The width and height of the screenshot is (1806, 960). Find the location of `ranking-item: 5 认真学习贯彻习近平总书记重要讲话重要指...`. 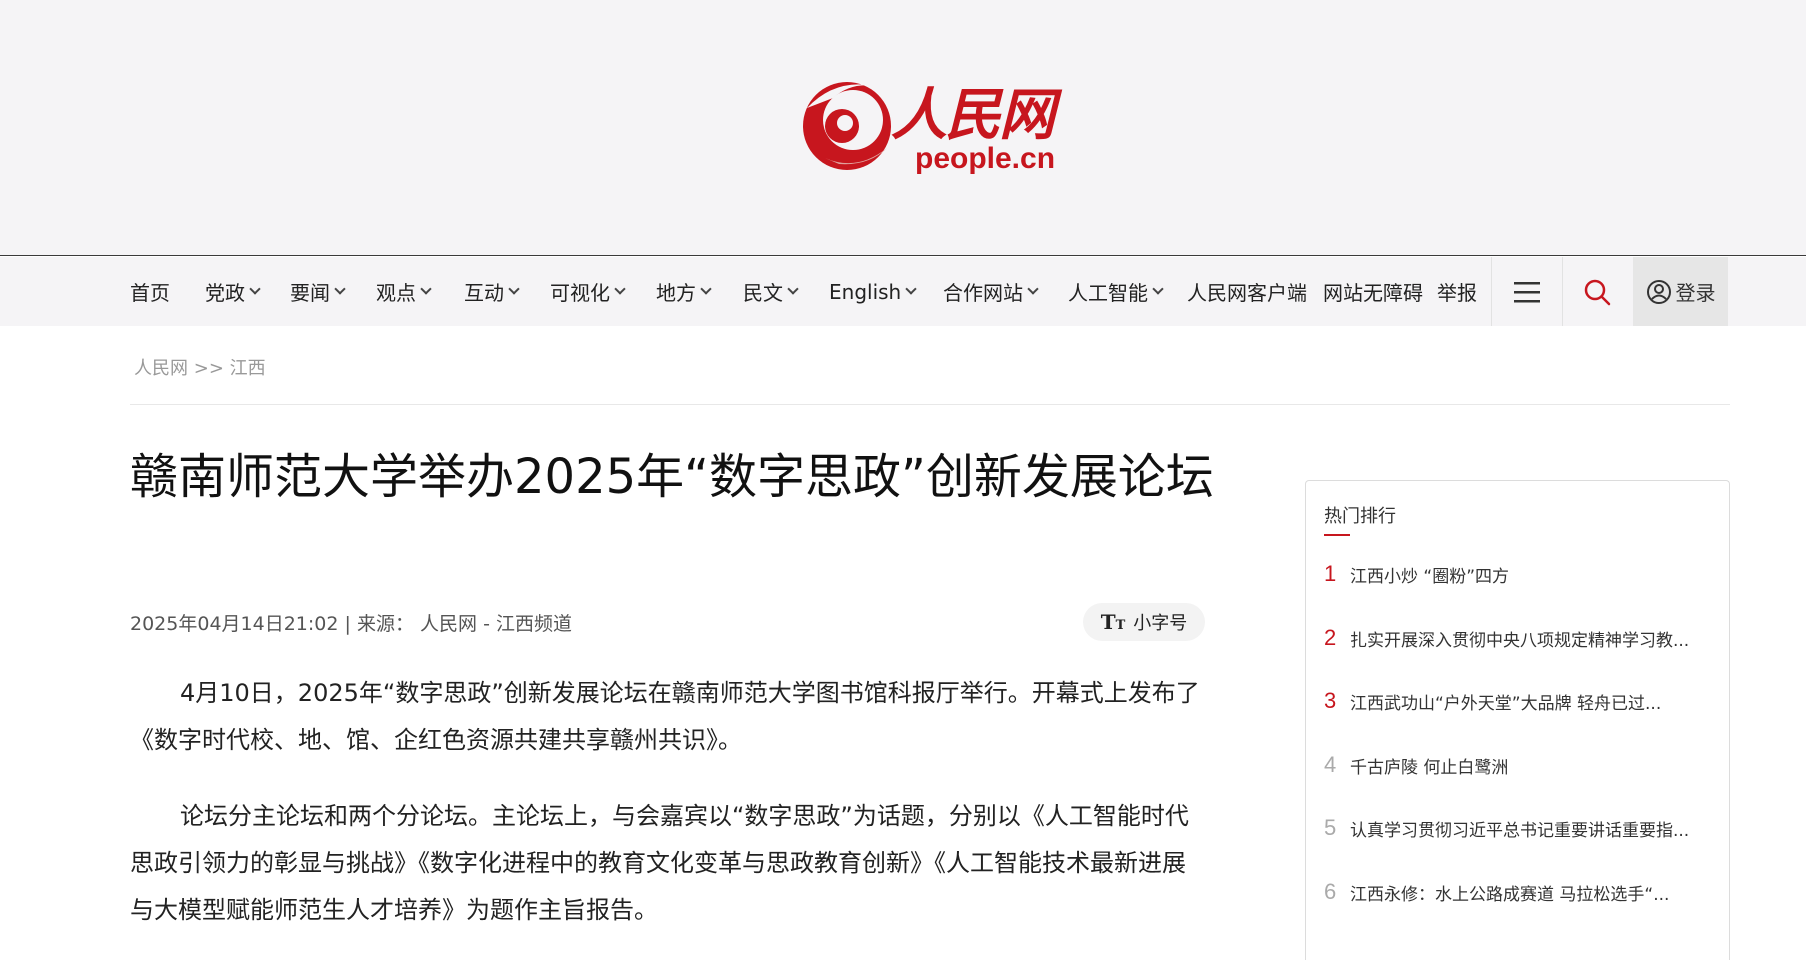

ranking-item: 5 认真学习贯彻习近平总书记重要讲话重要指... is located at coordinates (1519, 828).